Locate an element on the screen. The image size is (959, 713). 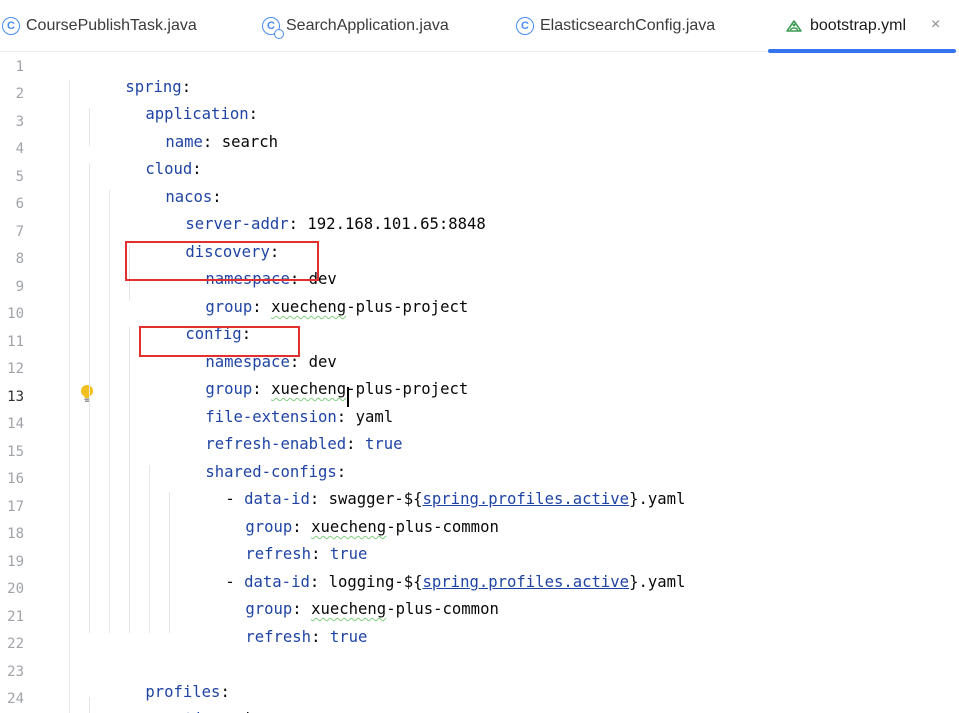
yaml-file-icon is located at coordinates (794, 26).